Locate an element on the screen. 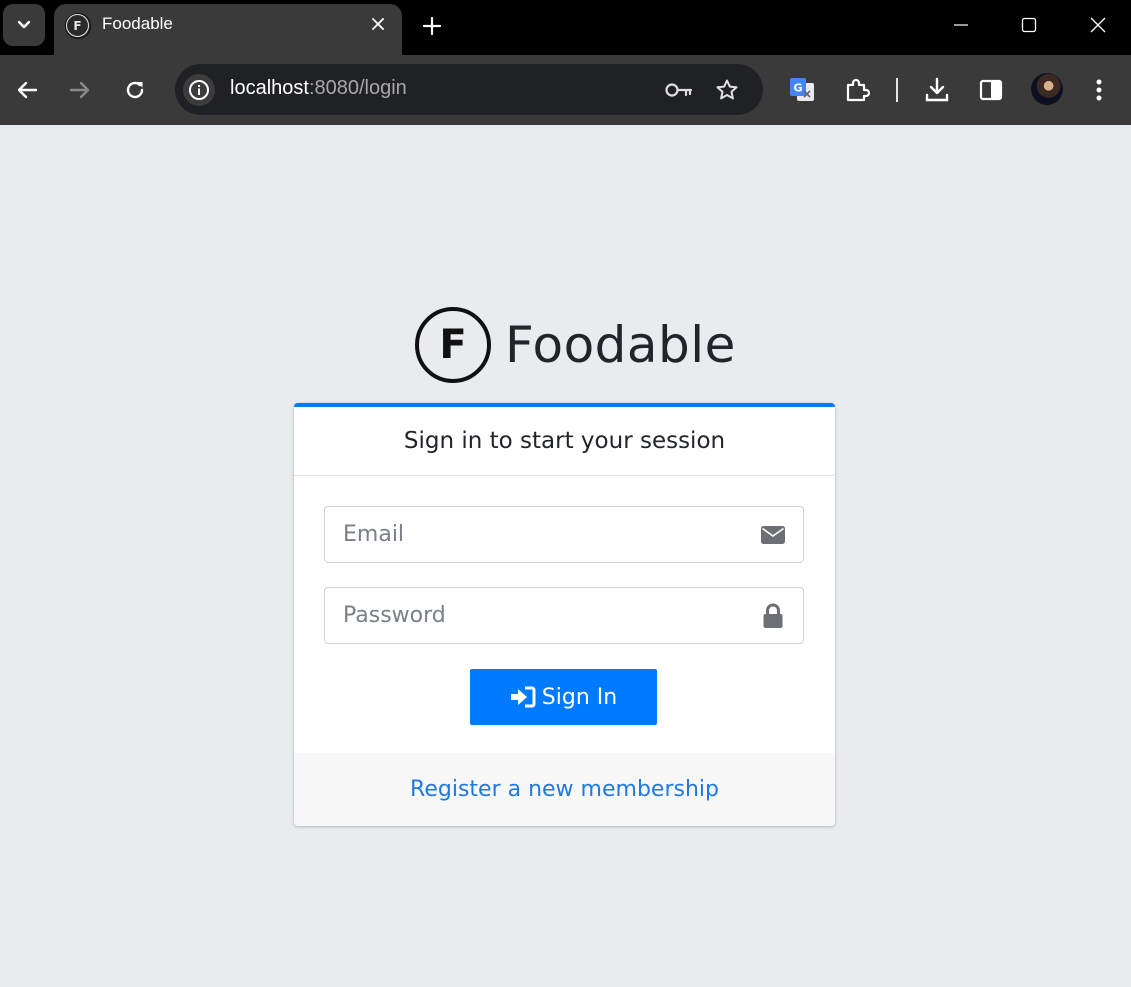 The height and width of the screenshot is (987, 1131). brand-header: F Foodable is located at coordinates (575, 345).